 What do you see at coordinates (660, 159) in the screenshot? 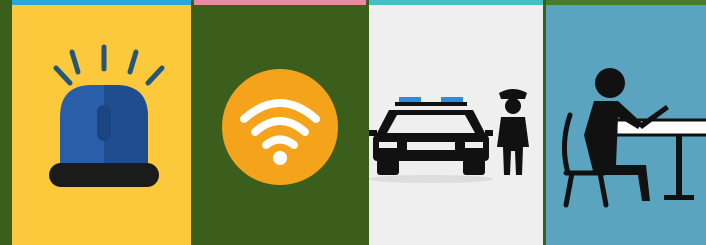
I see `desk` at bounding box center [660, 159].